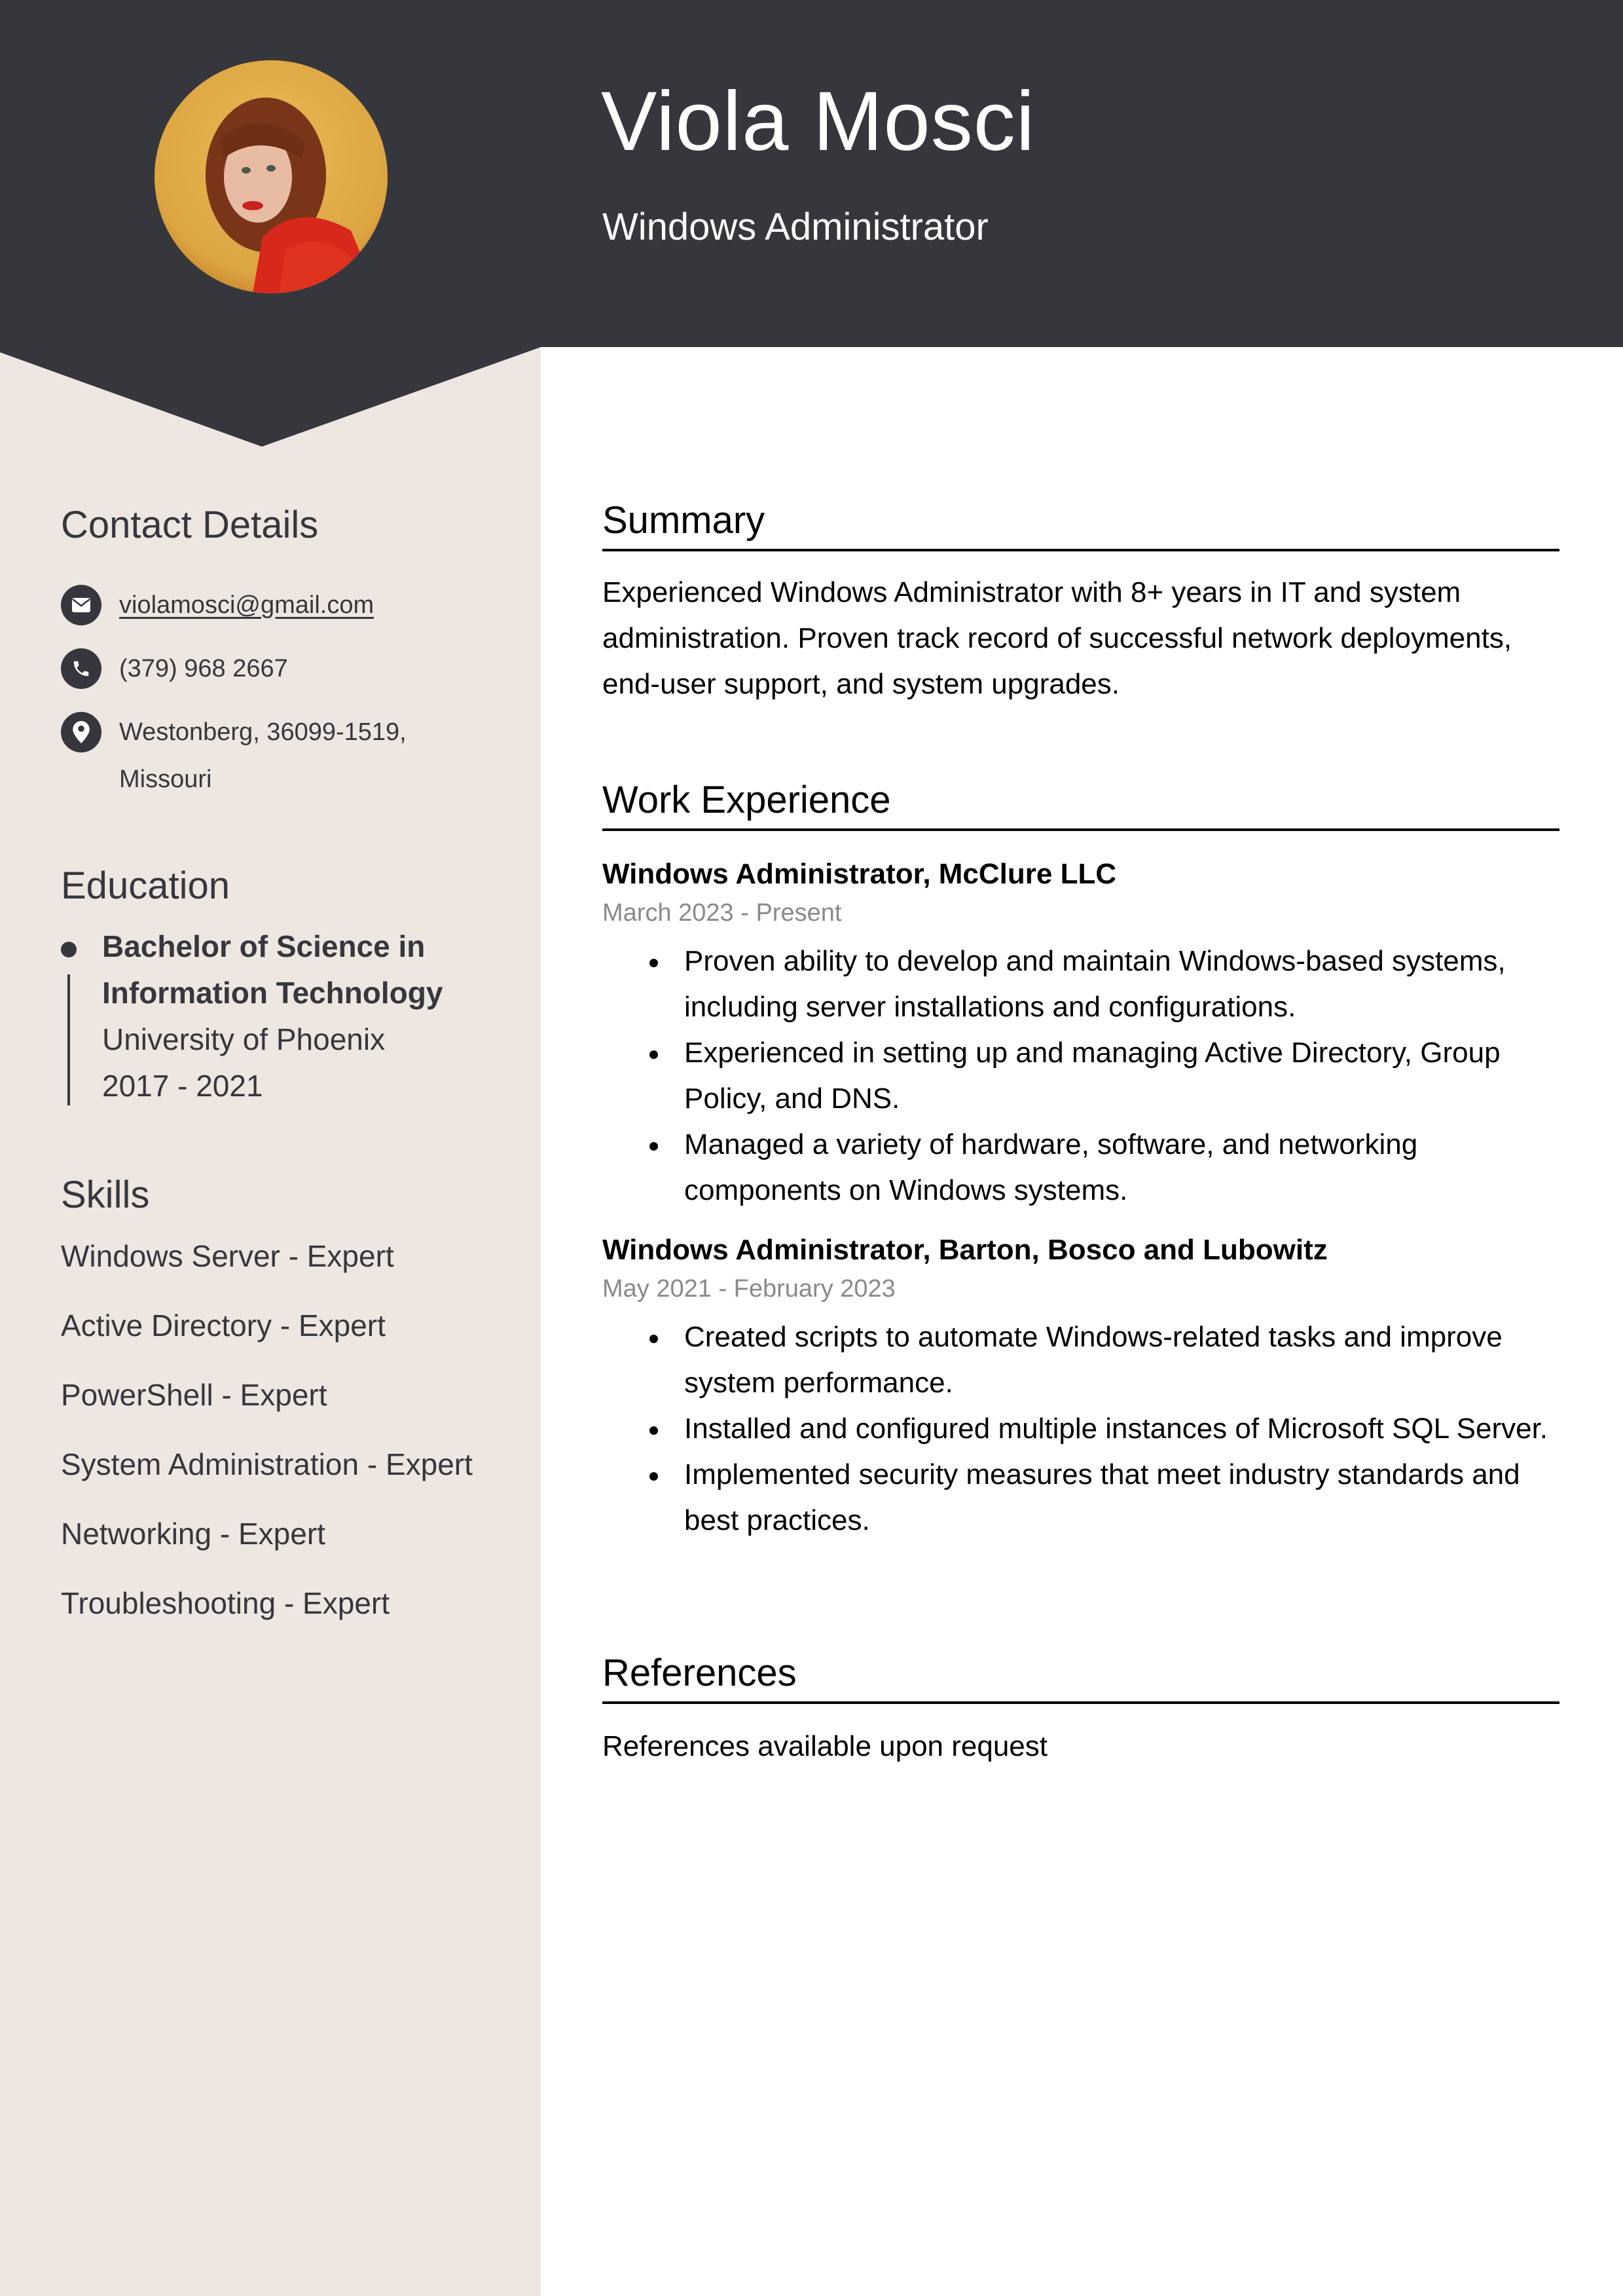  What do you see at coordinates (182, 1086) in the screenshot?
I see `education-years: 2017 - 2021` at bounding box center [182, 1086].